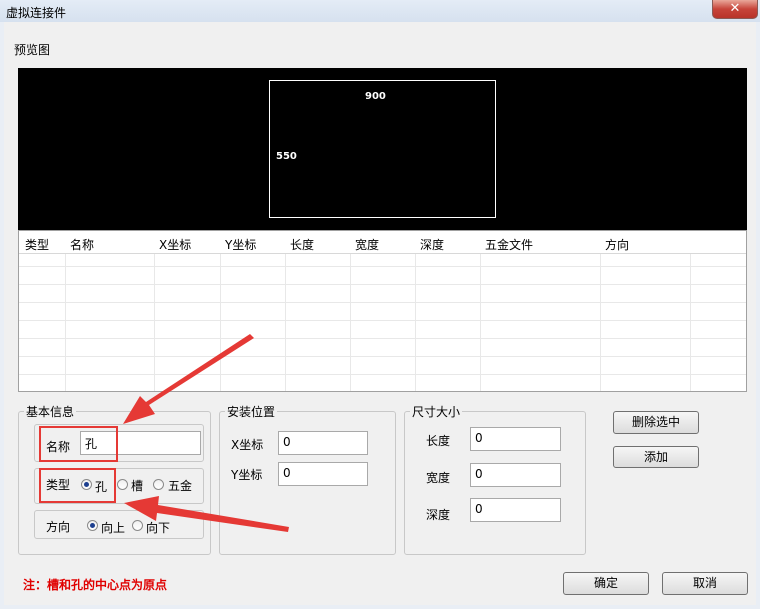 Image resolution: width=760 pixels, height=609 pixels. What do you see at coordinates (206, 514) in the screenshot?
I see `annotation-arrow-to-type` at bounding box center [206, 514].